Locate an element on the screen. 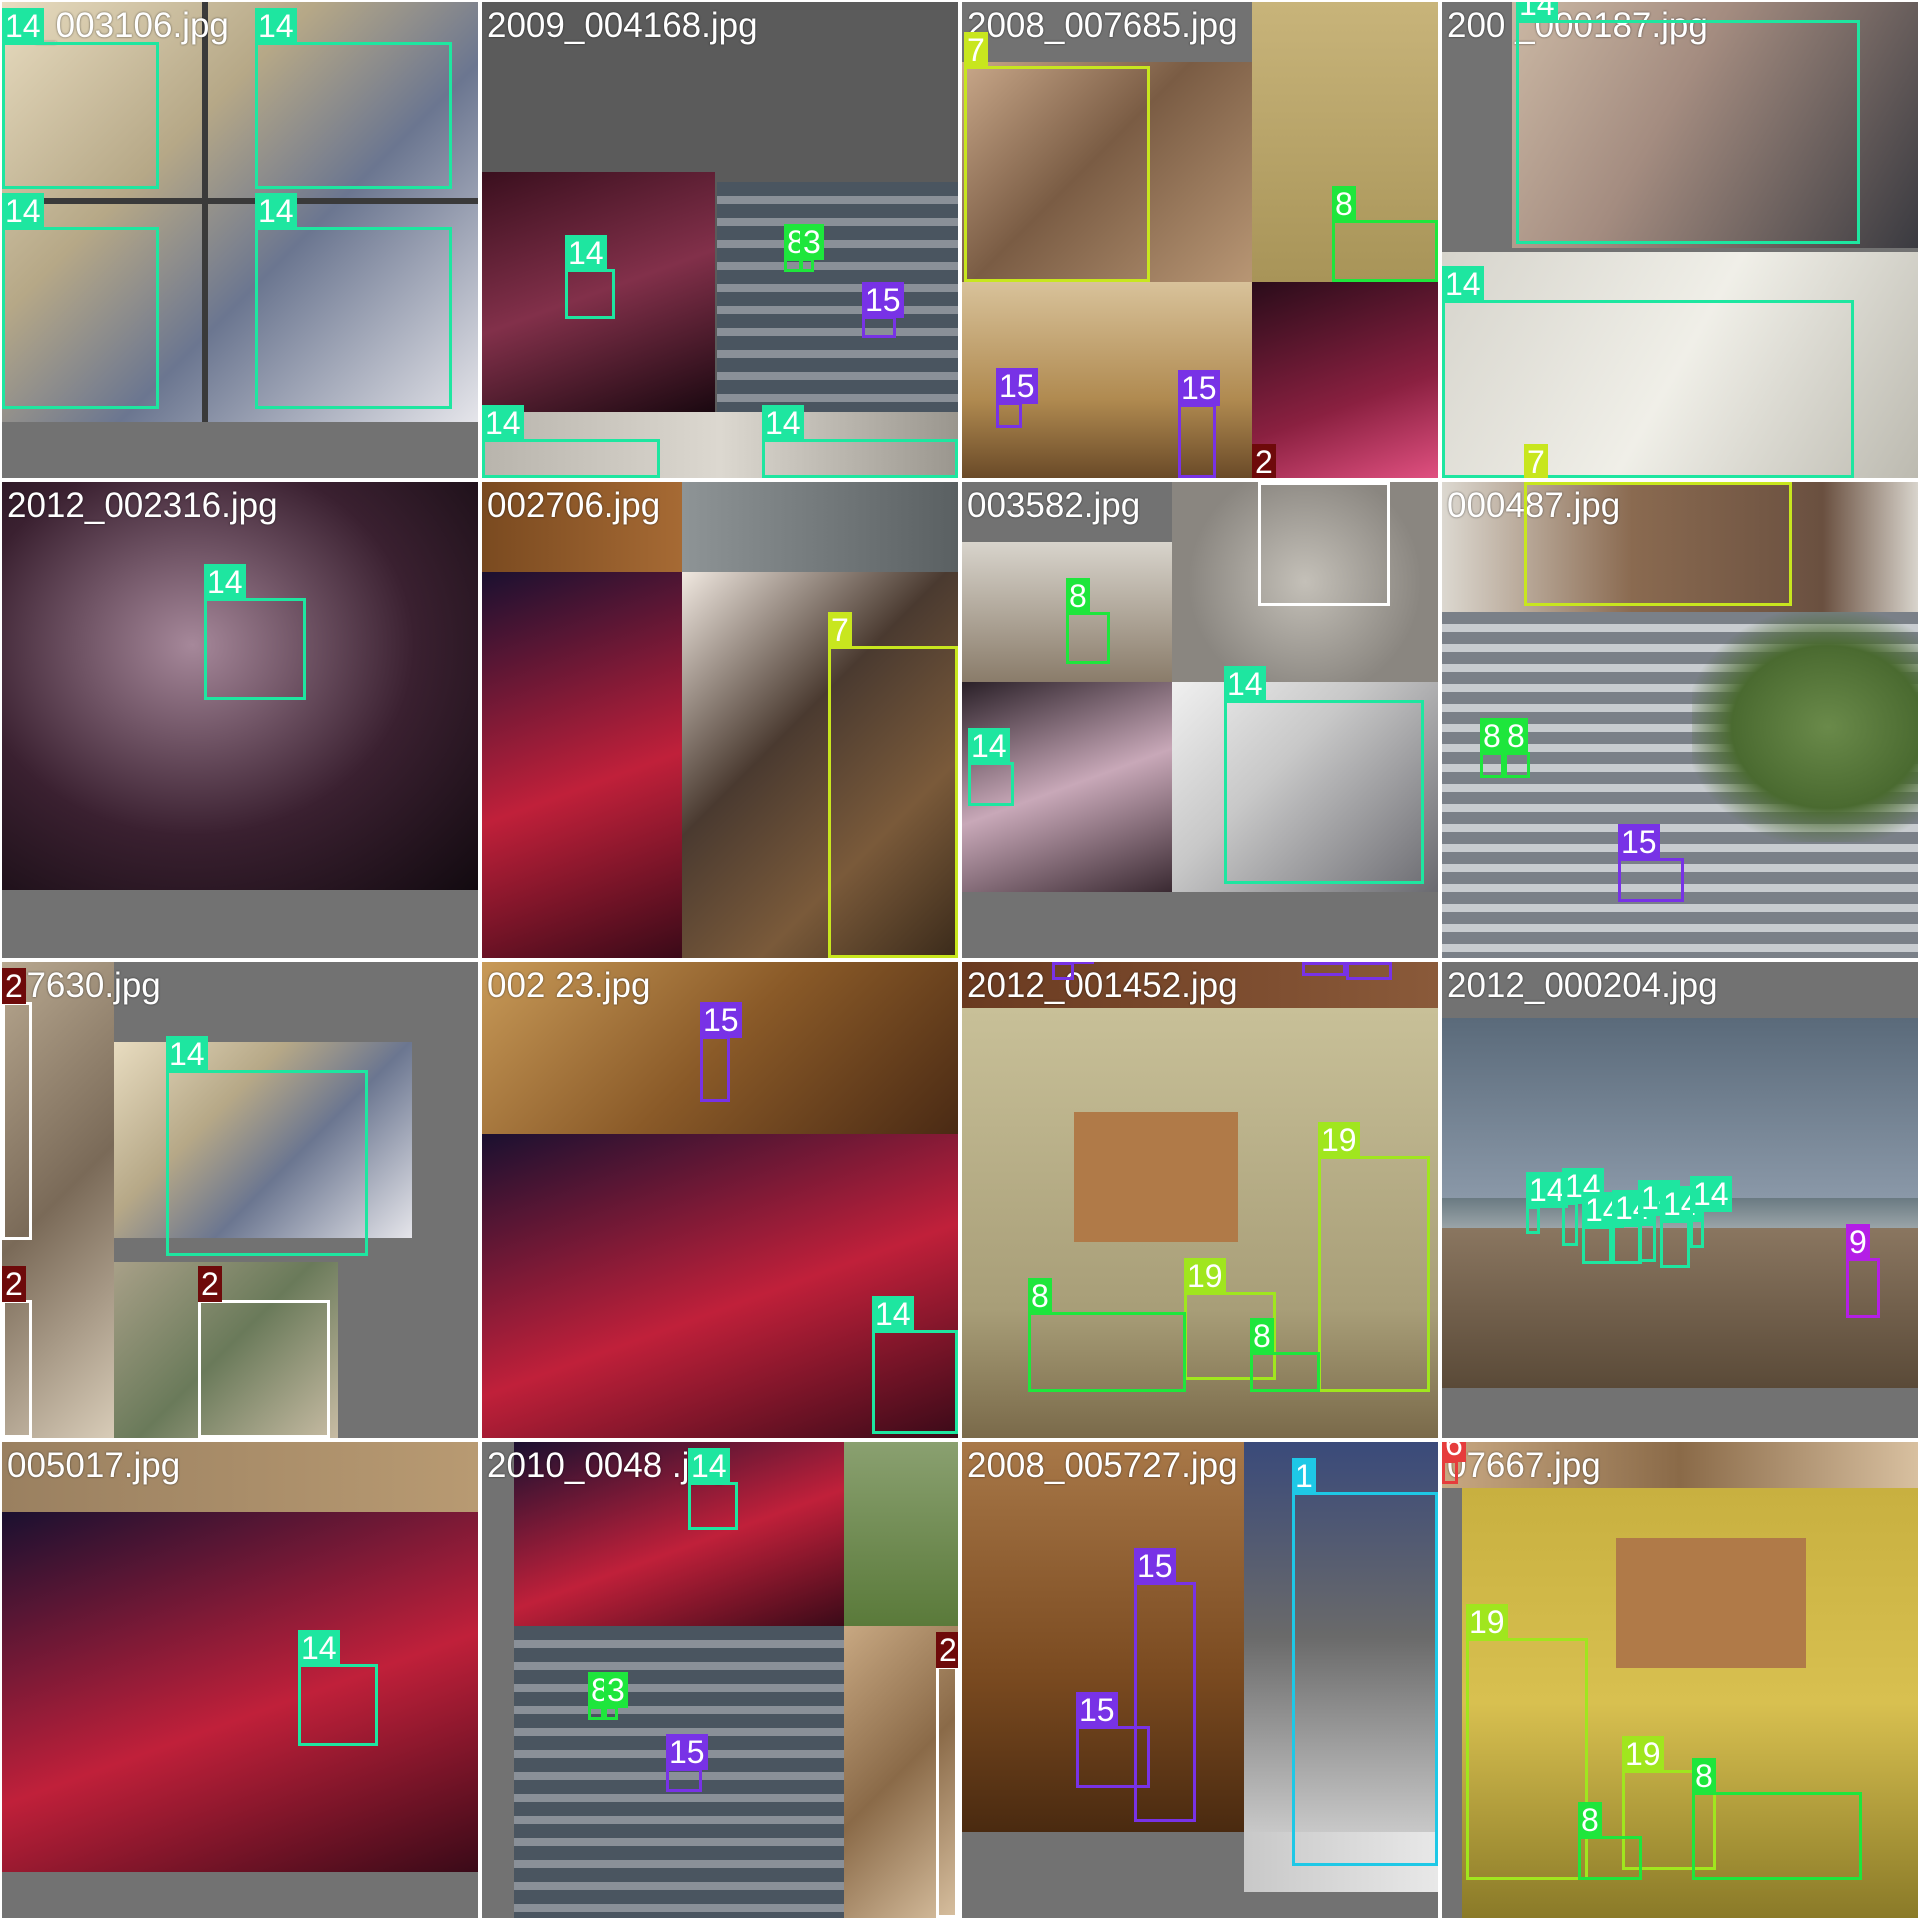  bbox-bottle: 6 is located at coordinates (1454, 1463).